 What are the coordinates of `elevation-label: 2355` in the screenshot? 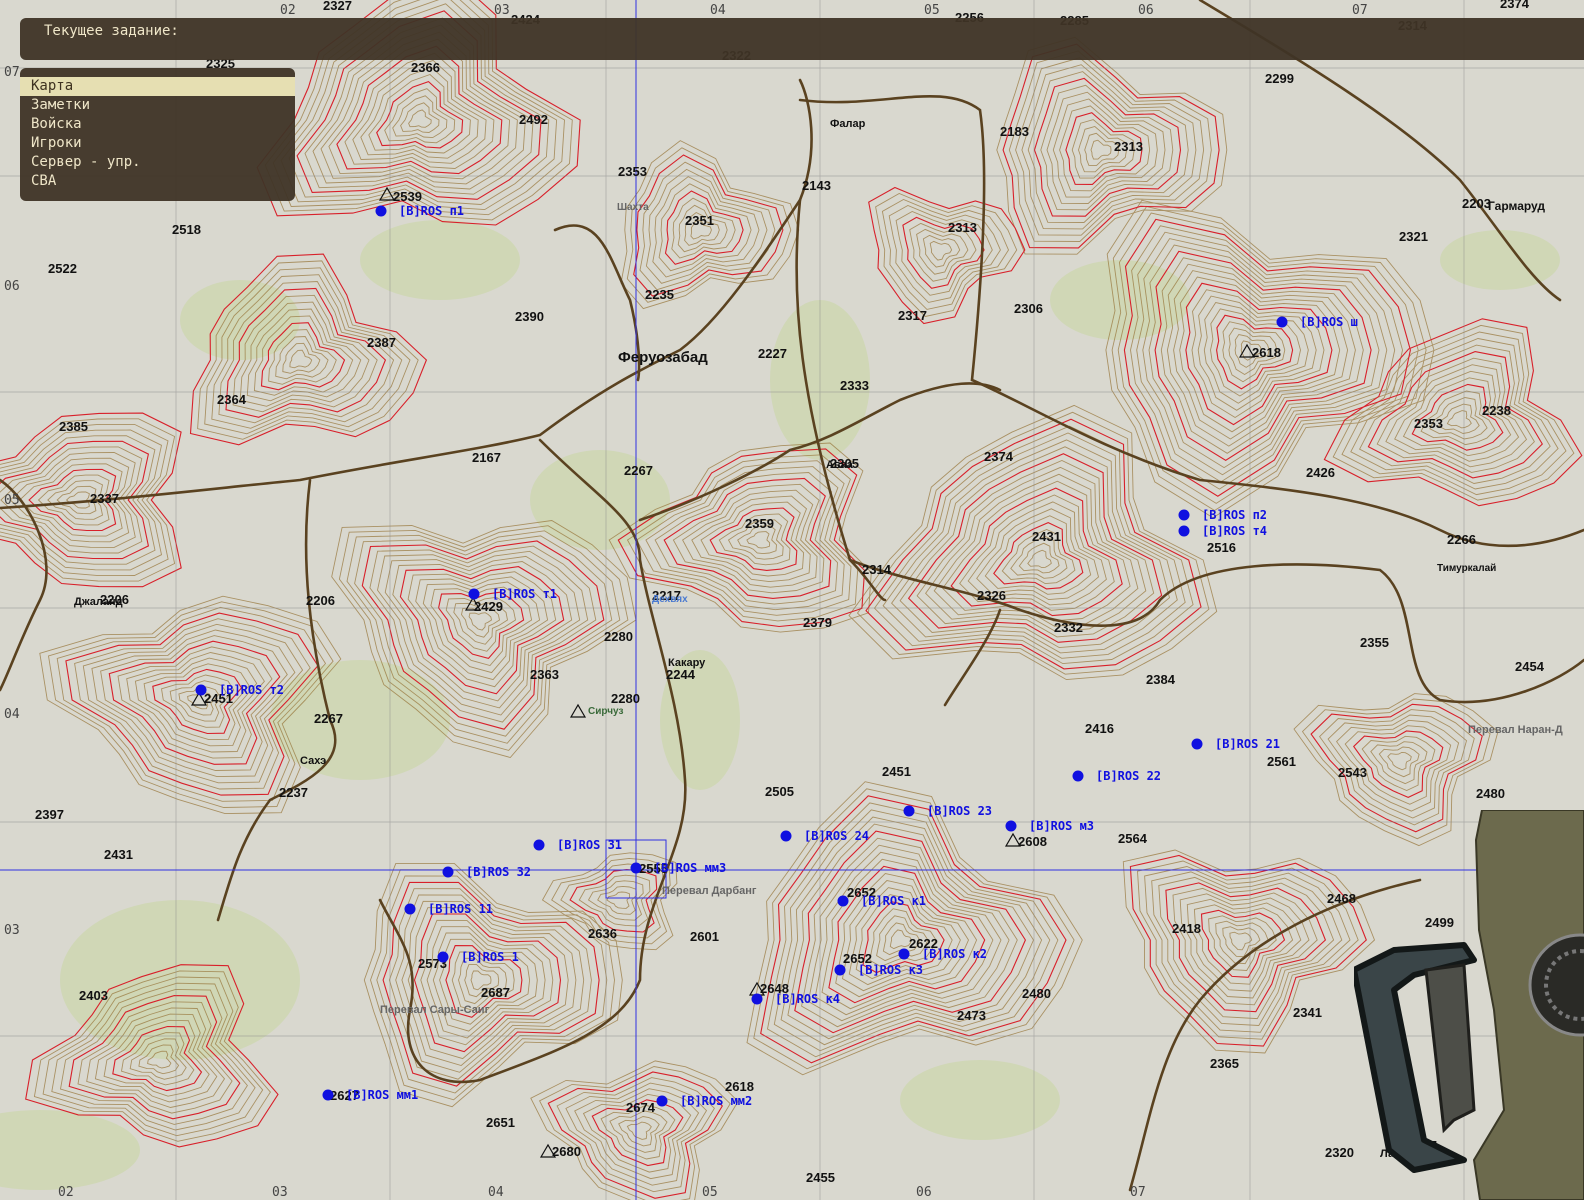 It's located at (1374, 642).